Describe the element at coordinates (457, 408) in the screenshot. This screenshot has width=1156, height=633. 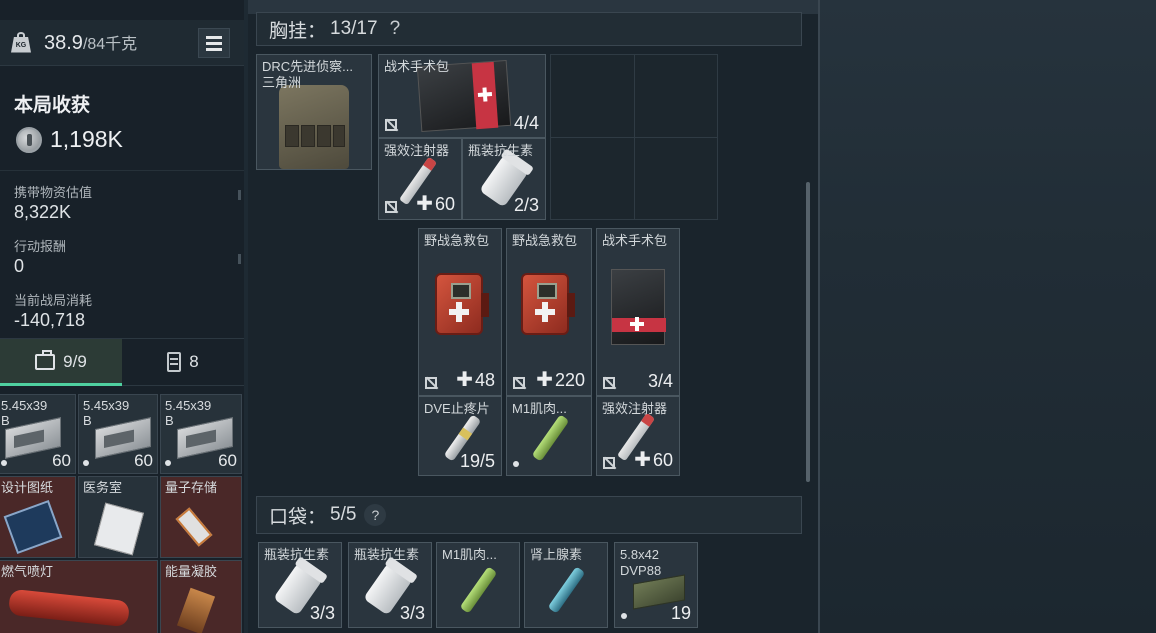
I see `item-name: DVE止疼片` at that location.